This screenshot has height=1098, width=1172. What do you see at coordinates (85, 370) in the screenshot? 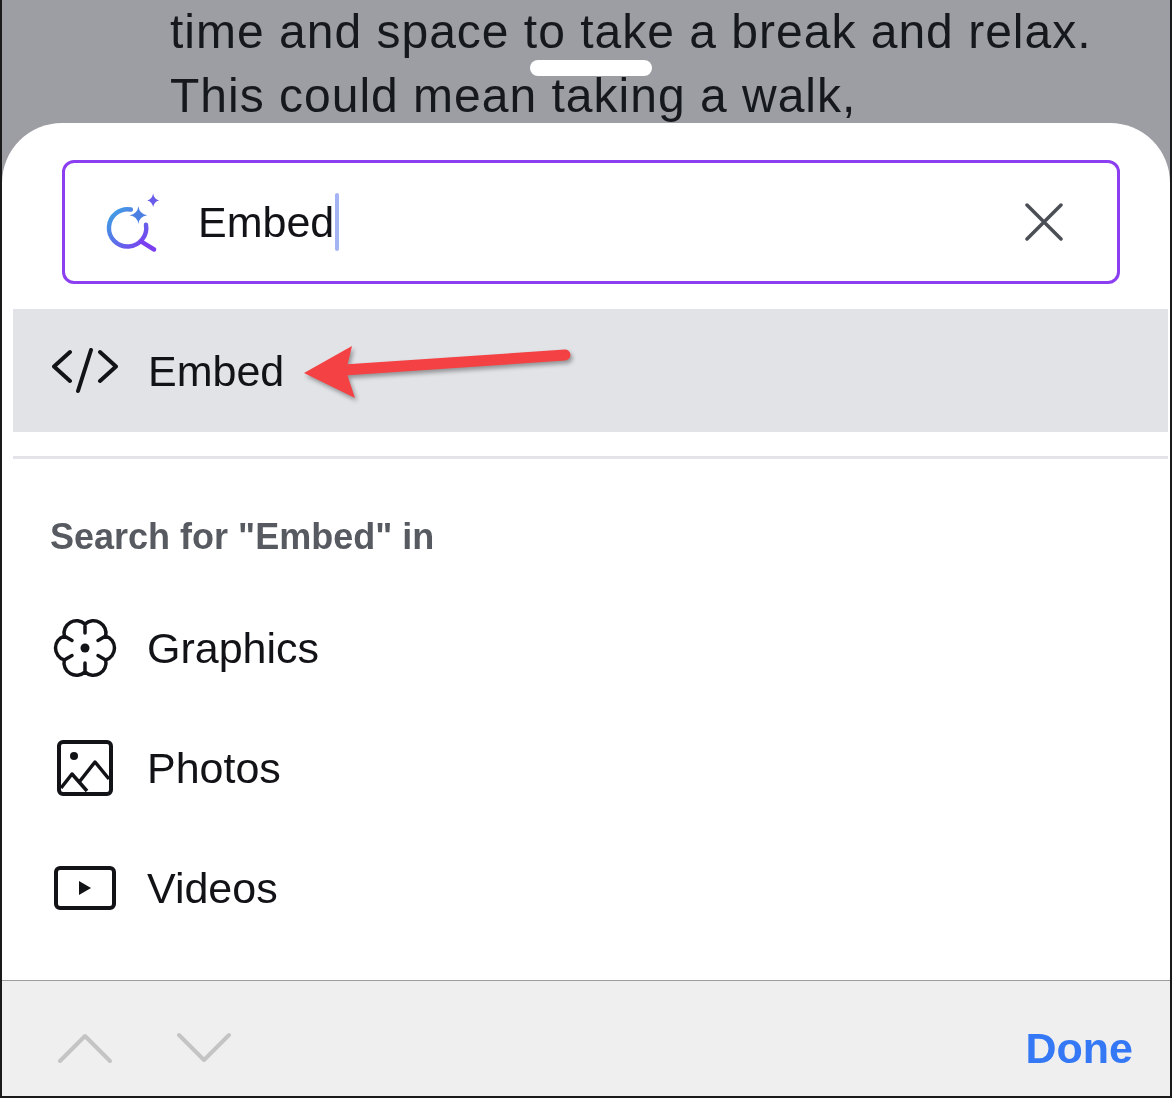
I see `code-icon` at bounding box center [85, 370].